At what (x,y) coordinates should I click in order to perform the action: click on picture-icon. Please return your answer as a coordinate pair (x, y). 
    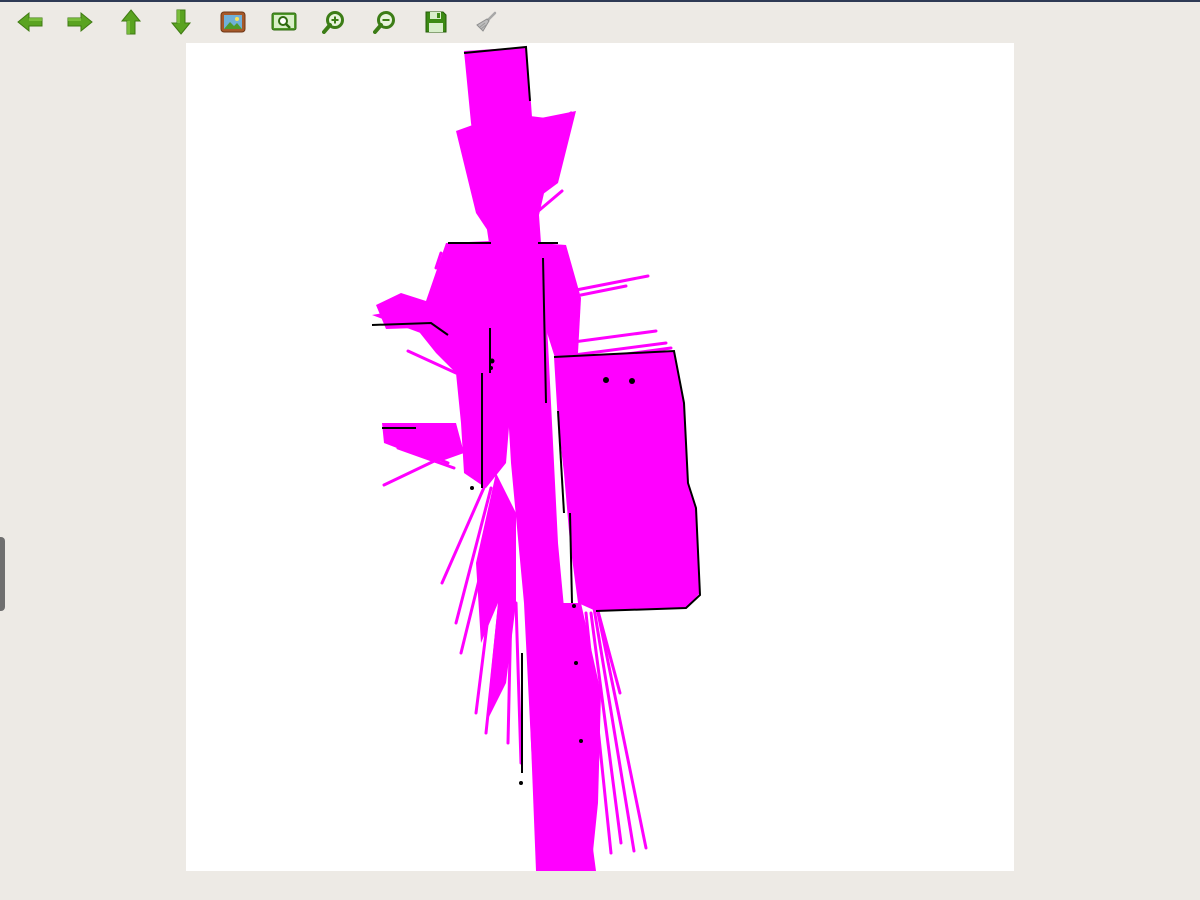
    Looking at the image, I should click on (233, 22).